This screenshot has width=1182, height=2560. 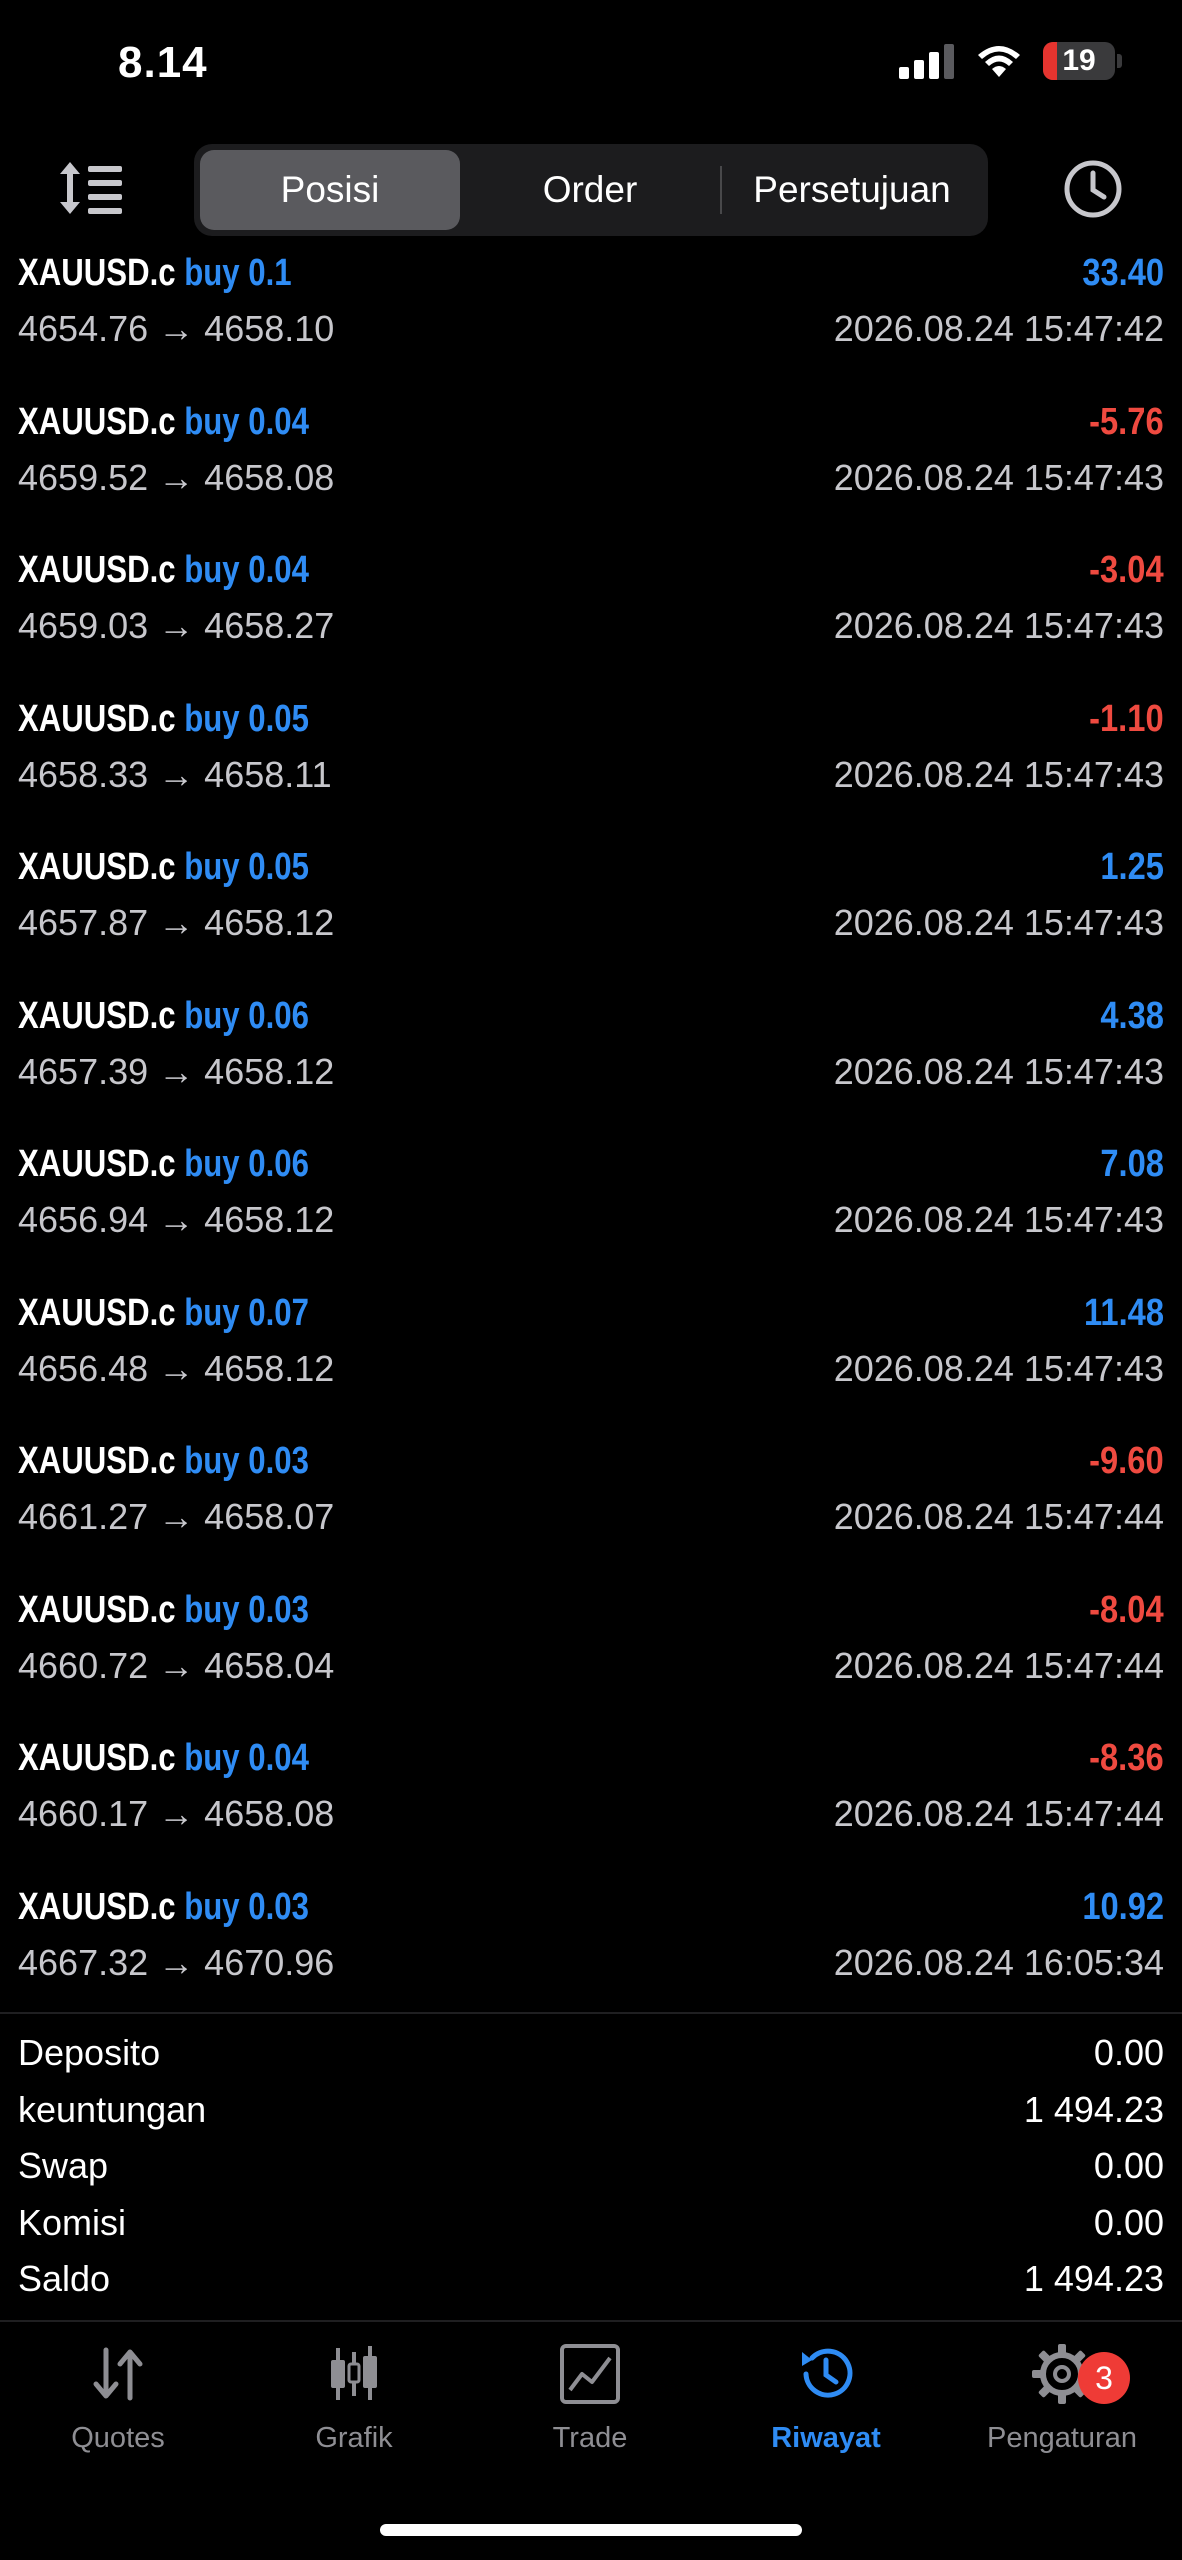 I want to click on battery-icon: 19, so click(x=1079, y=61).